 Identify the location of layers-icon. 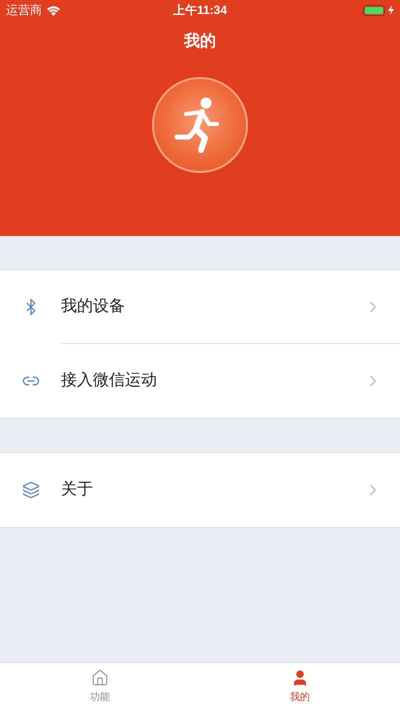
(31, 490).